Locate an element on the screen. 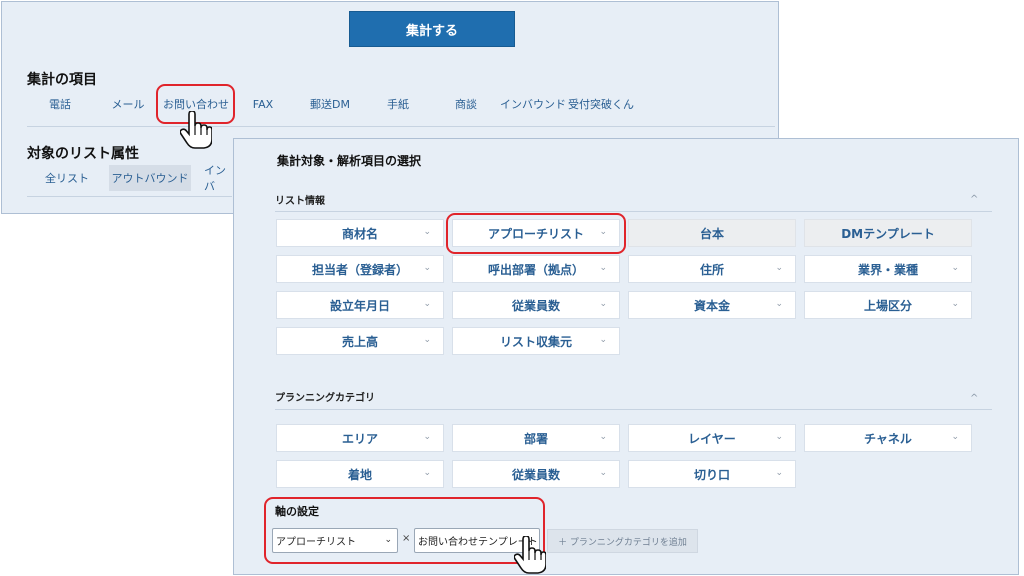  item-angle: 切り口 ⌄ is located at coordinates (712, 474).